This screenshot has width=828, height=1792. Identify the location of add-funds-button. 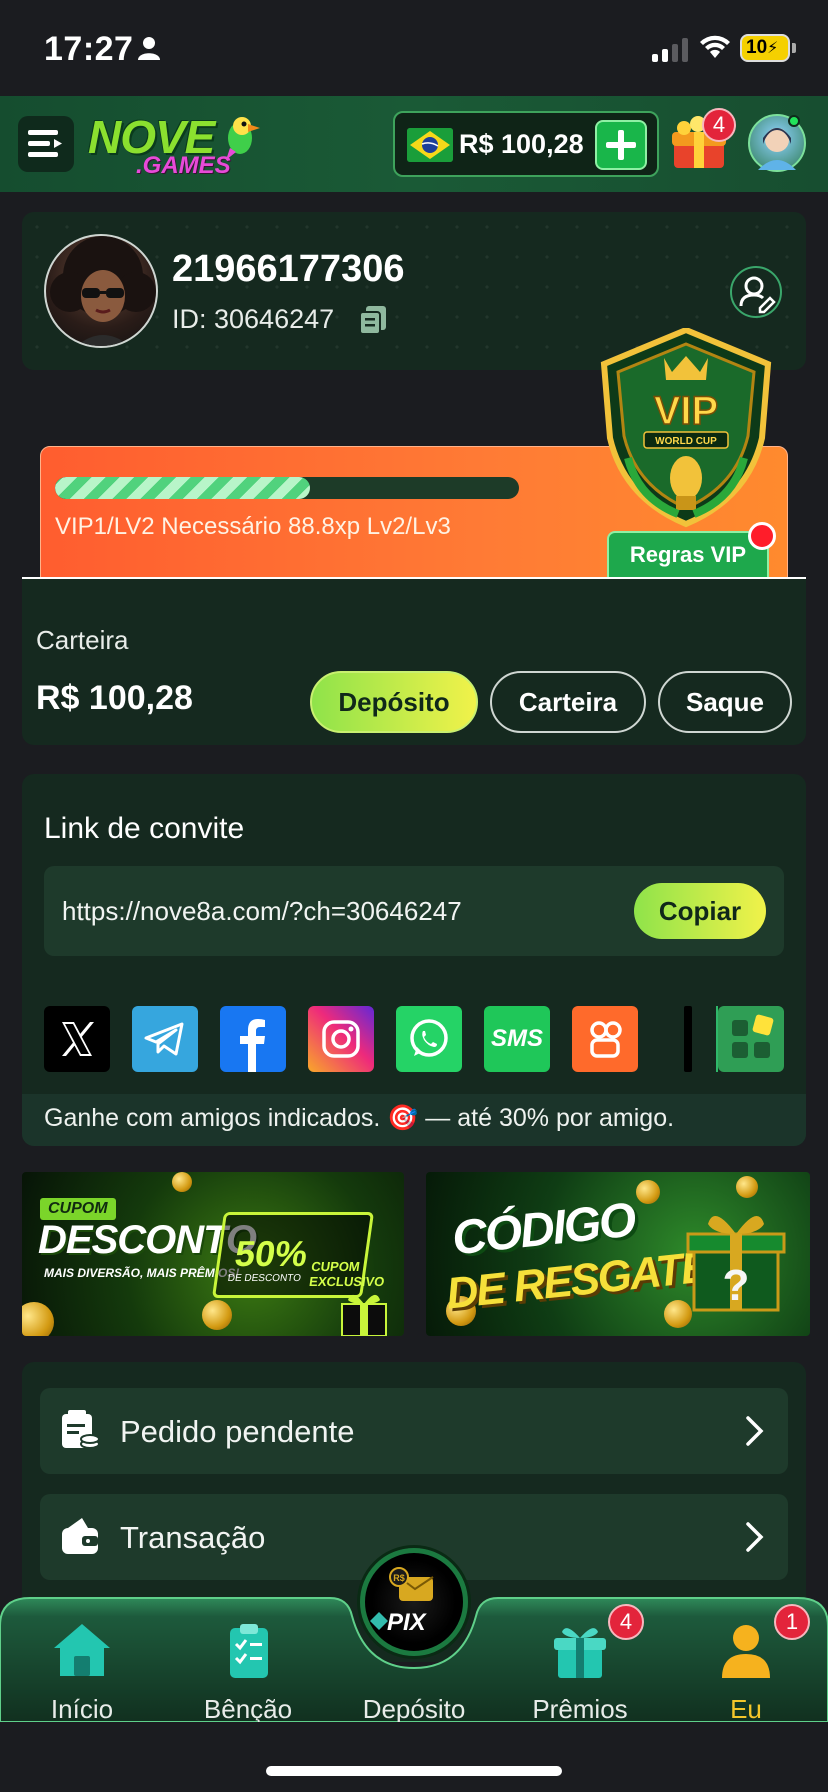
(621, 145).